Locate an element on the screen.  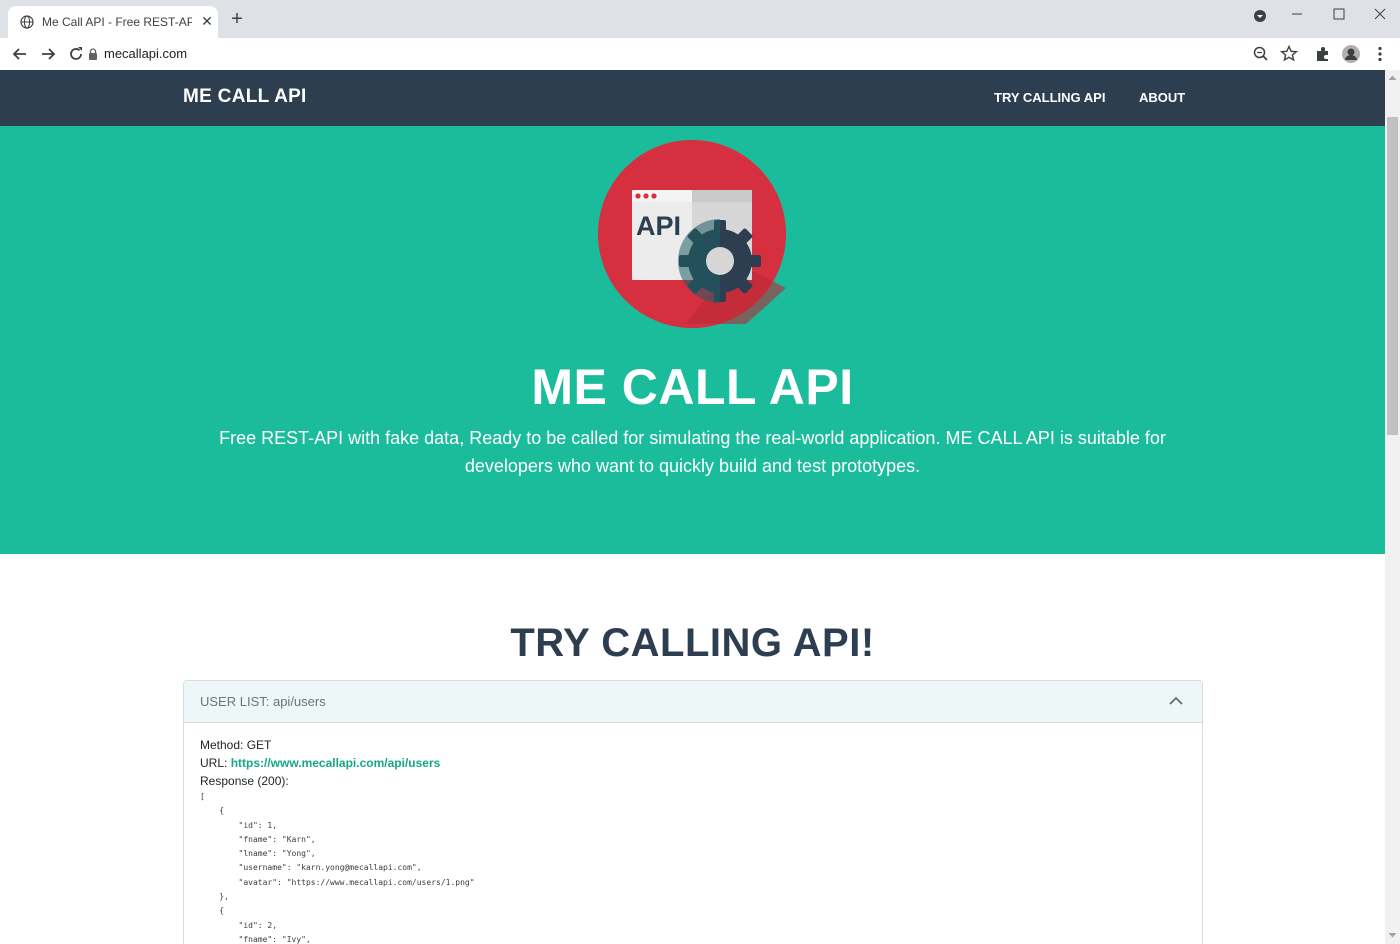
forward-arrow-icon is located at coordinates (48, 54).